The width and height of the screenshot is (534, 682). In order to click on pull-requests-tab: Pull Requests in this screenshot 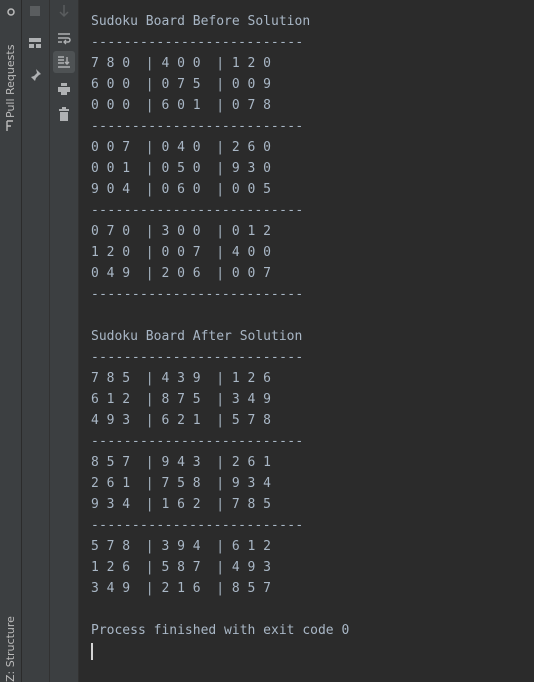, I will do `click(10, 90)`.